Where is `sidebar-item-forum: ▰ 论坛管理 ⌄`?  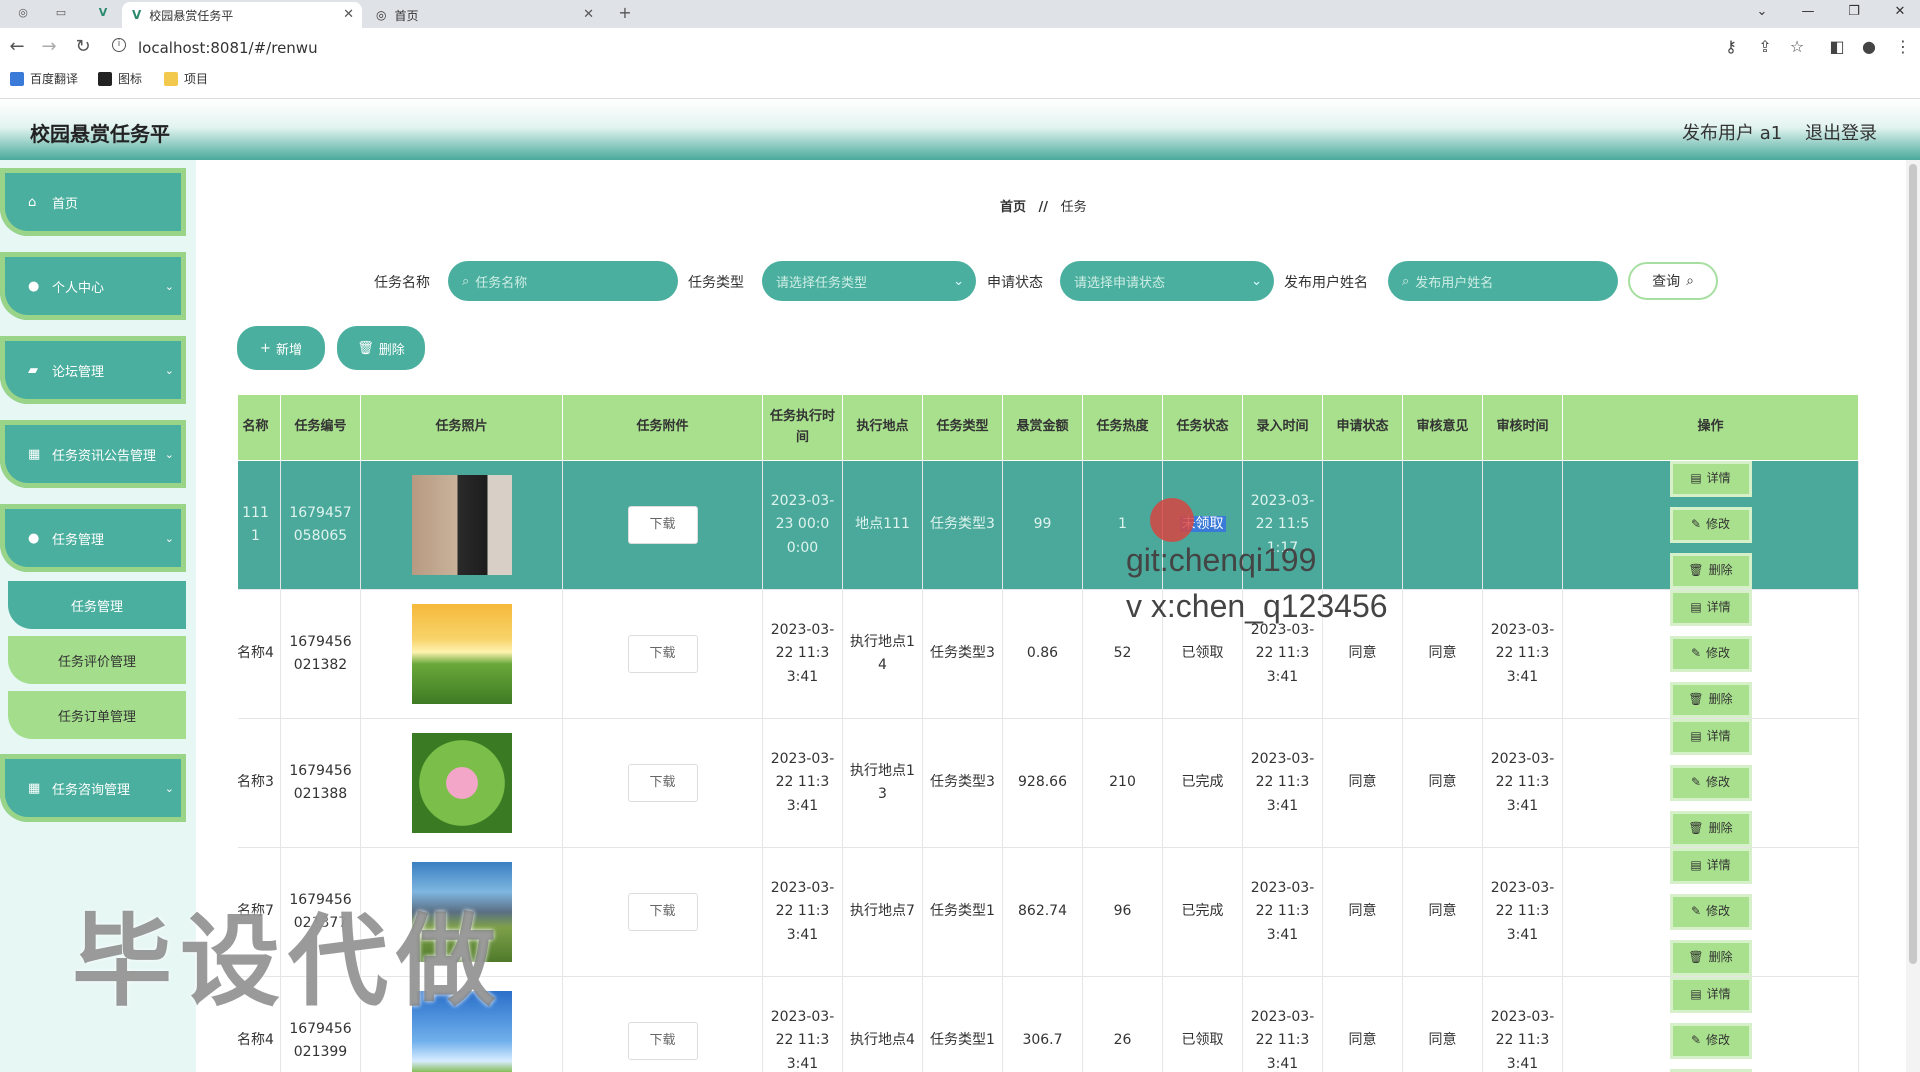 sidebar-item-forum: ▰ 论坛管理 ⌄ is located at coordinates (93, 370).